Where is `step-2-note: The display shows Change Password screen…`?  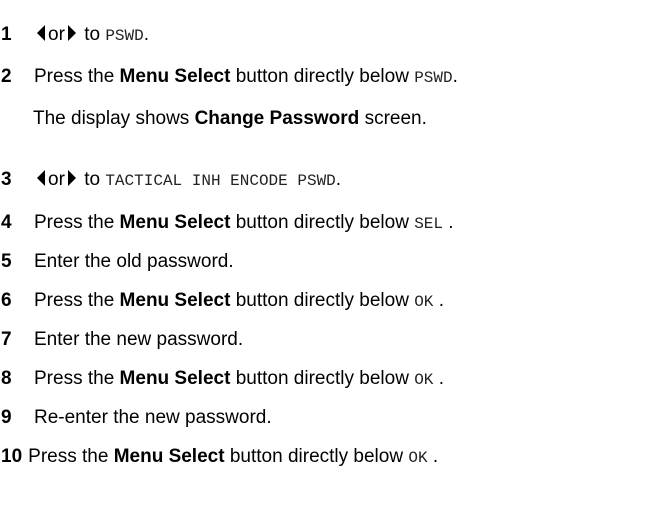 step-2-note: The display shows Change Password screen… is located at coordinates (230, 119).